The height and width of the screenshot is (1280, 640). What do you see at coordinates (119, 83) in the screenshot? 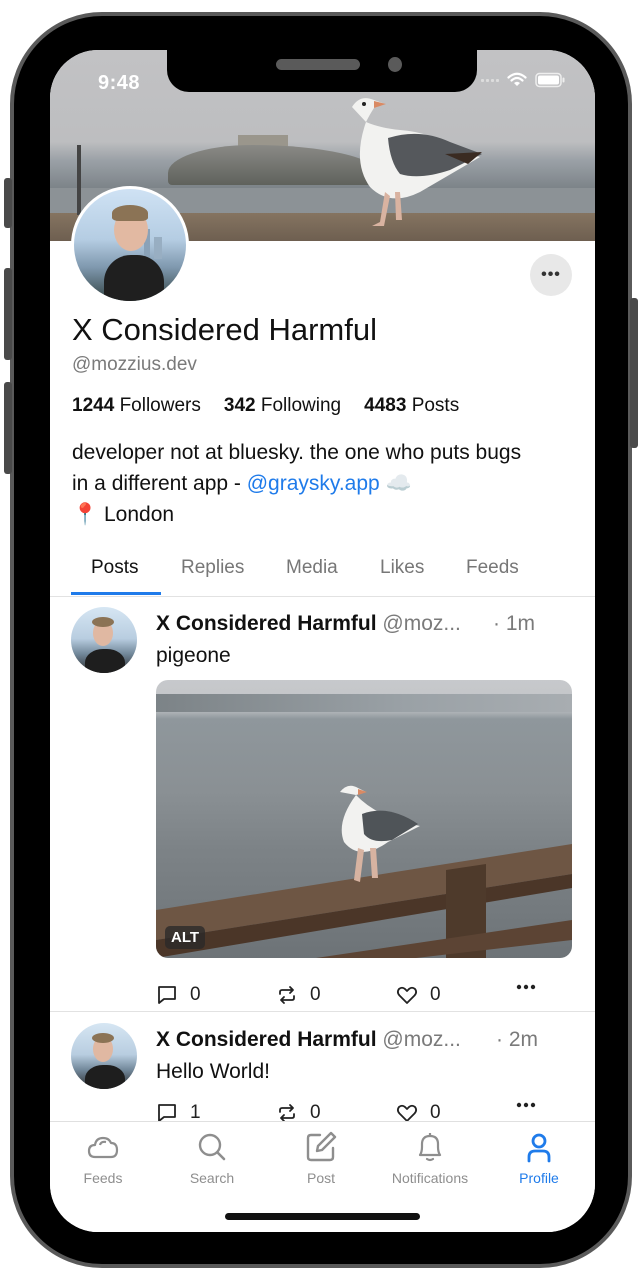
I see `status-time: 9:48` at bounding box center [119, 83].